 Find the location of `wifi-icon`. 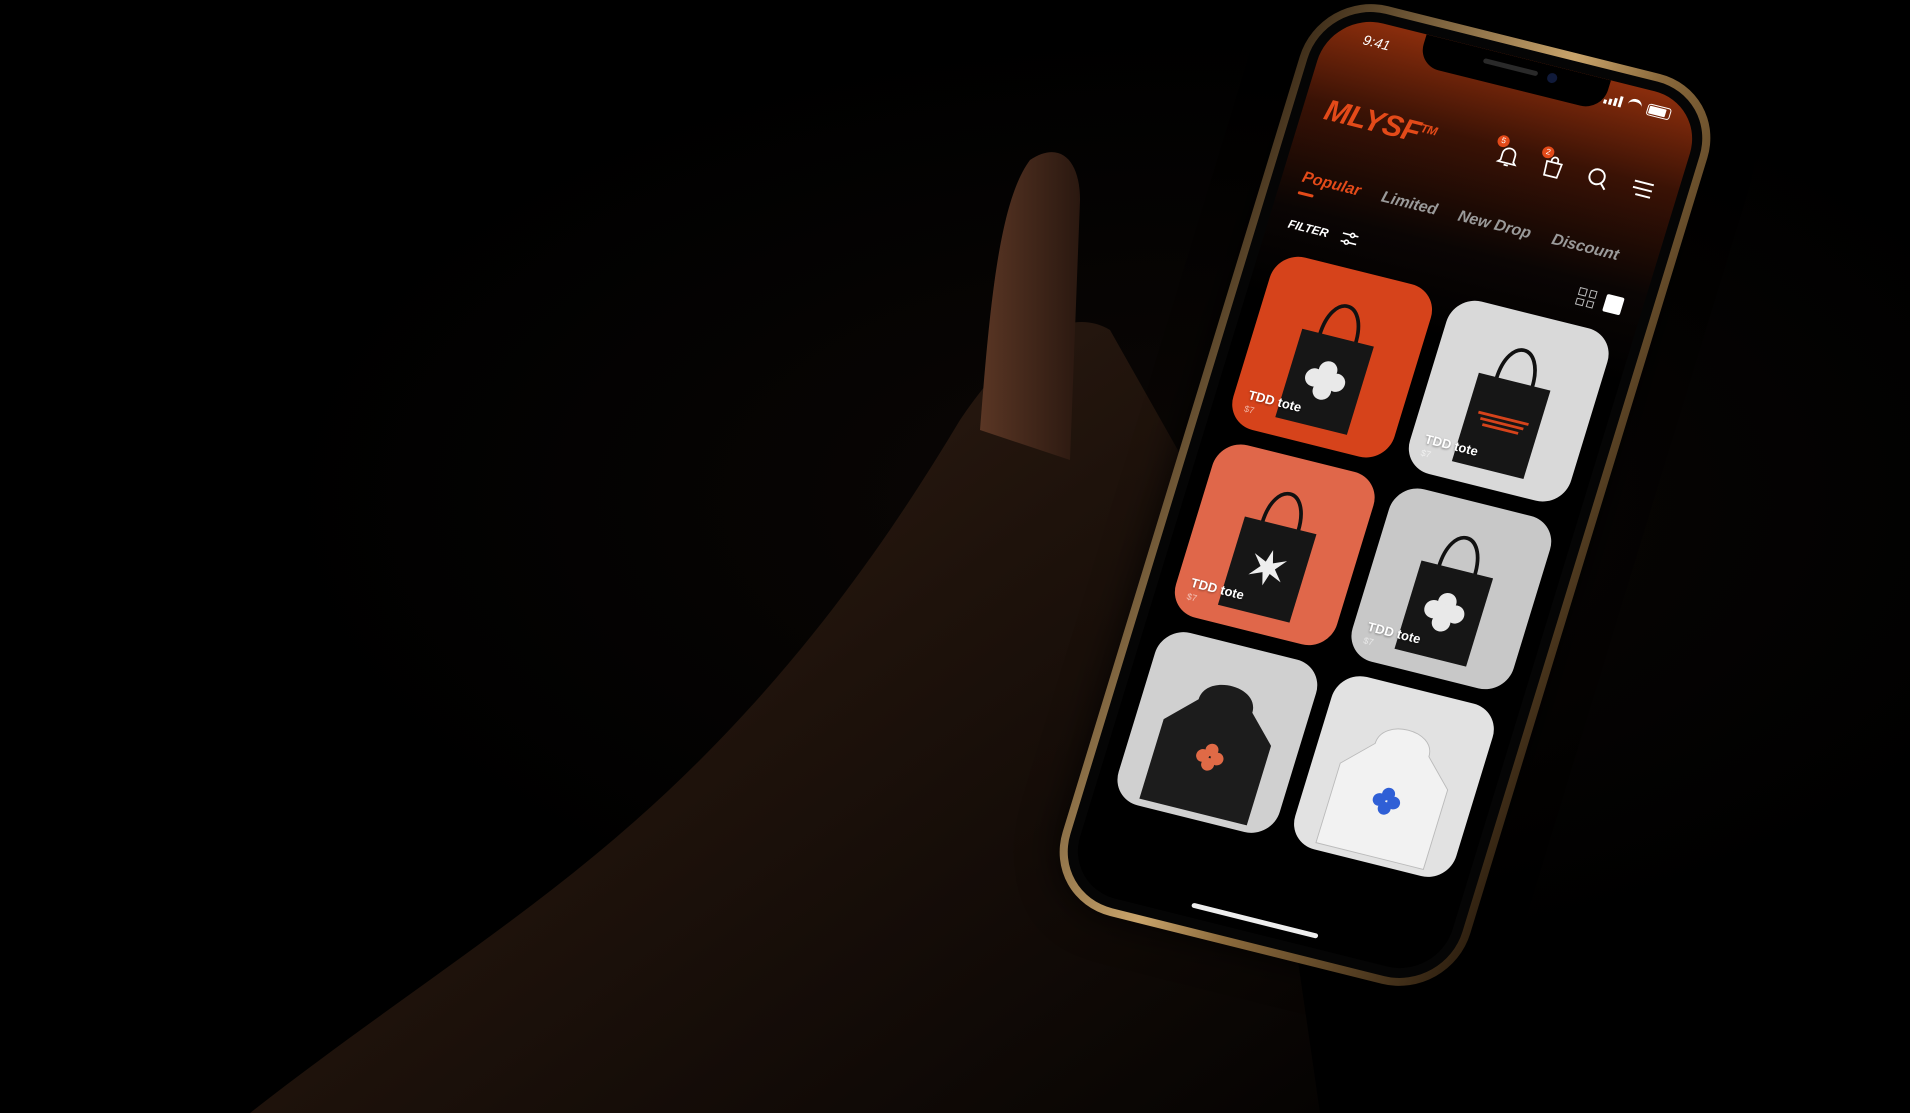

wifi-icon is located at coordinates (1634, 105).